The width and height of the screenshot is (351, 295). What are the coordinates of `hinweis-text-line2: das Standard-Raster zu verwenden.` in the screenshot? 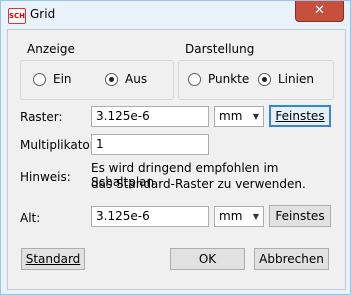 It's located at (198, 184).